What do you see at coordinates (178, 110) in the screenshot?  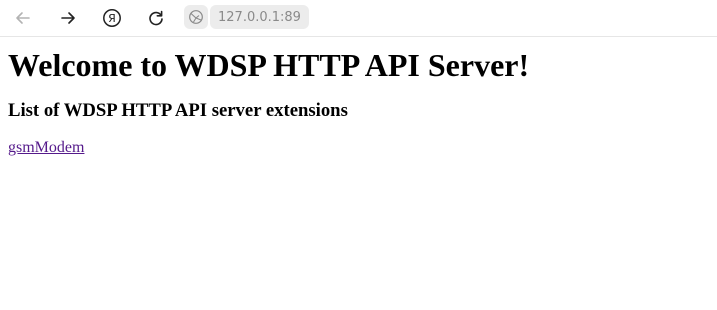 I see `extensions-subheading: List of WDSP HTTP API server extensions` at bounding box center [178, 110].